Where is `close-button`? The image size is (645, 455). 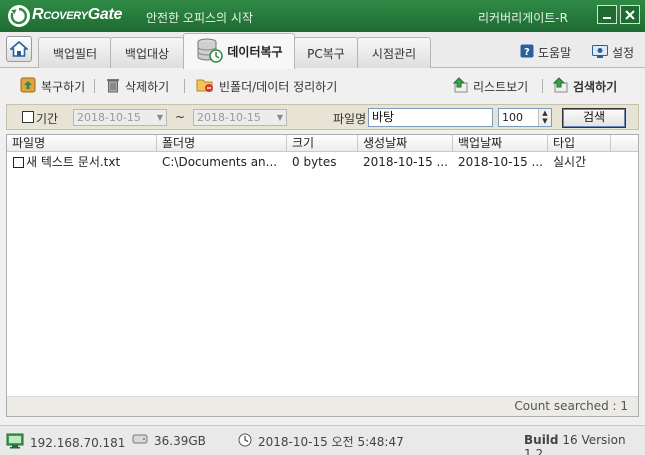 close-button is located at coordinates (630, 14).